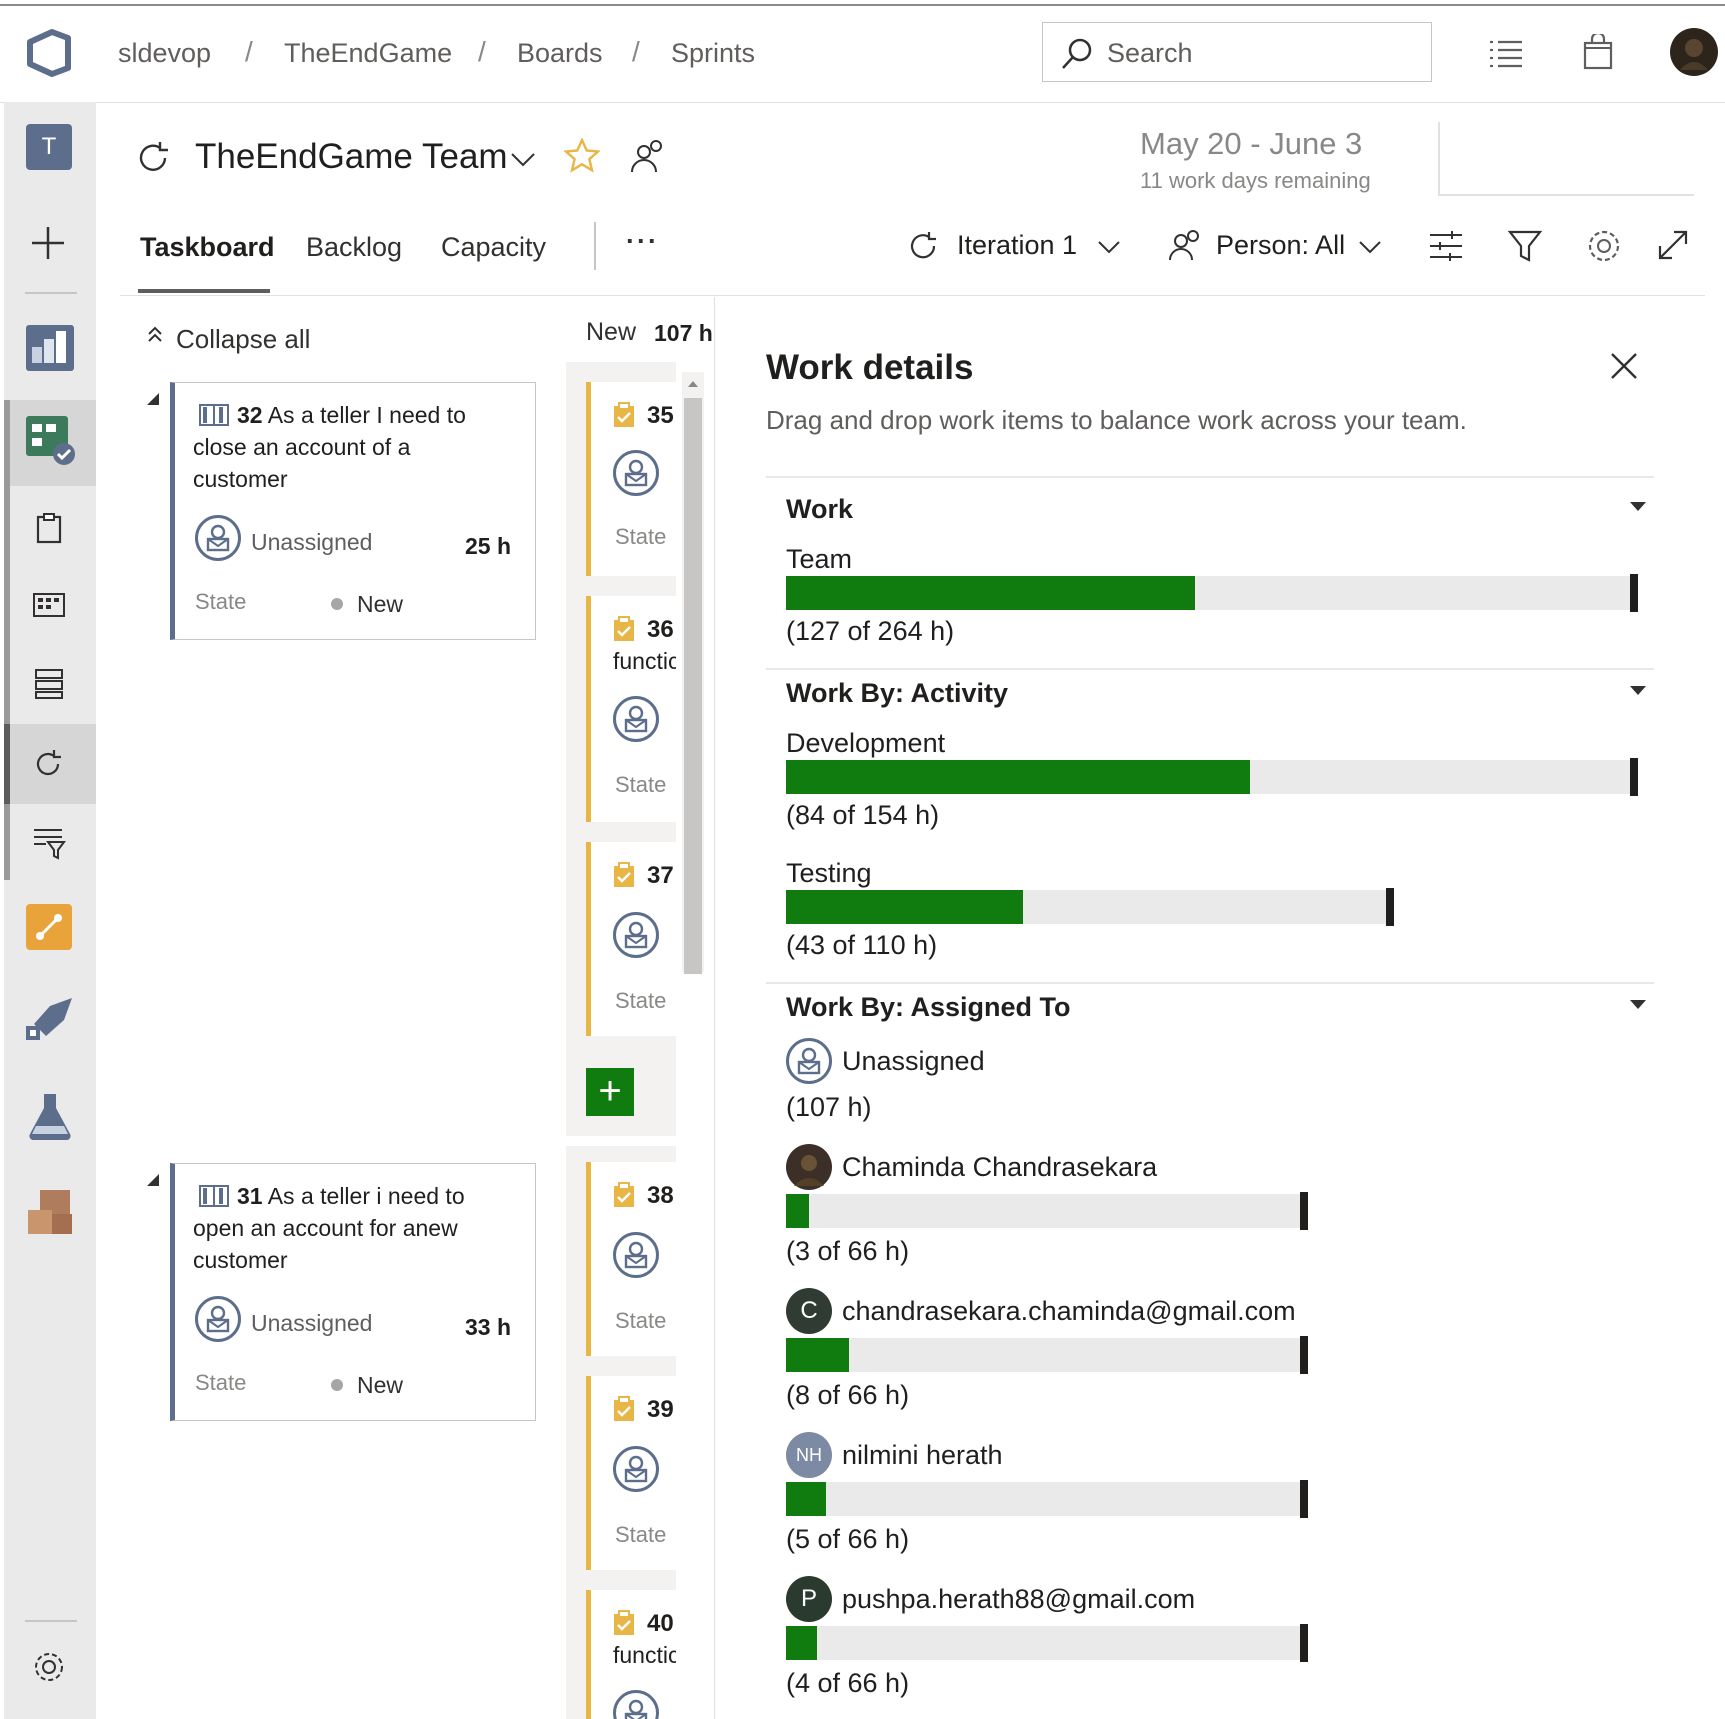 The image size is (1725, 1719). What do you see at coordinates (1506, 55) in the screenshot?
I see `task-list-icon` at bounding box center [1506, 55].